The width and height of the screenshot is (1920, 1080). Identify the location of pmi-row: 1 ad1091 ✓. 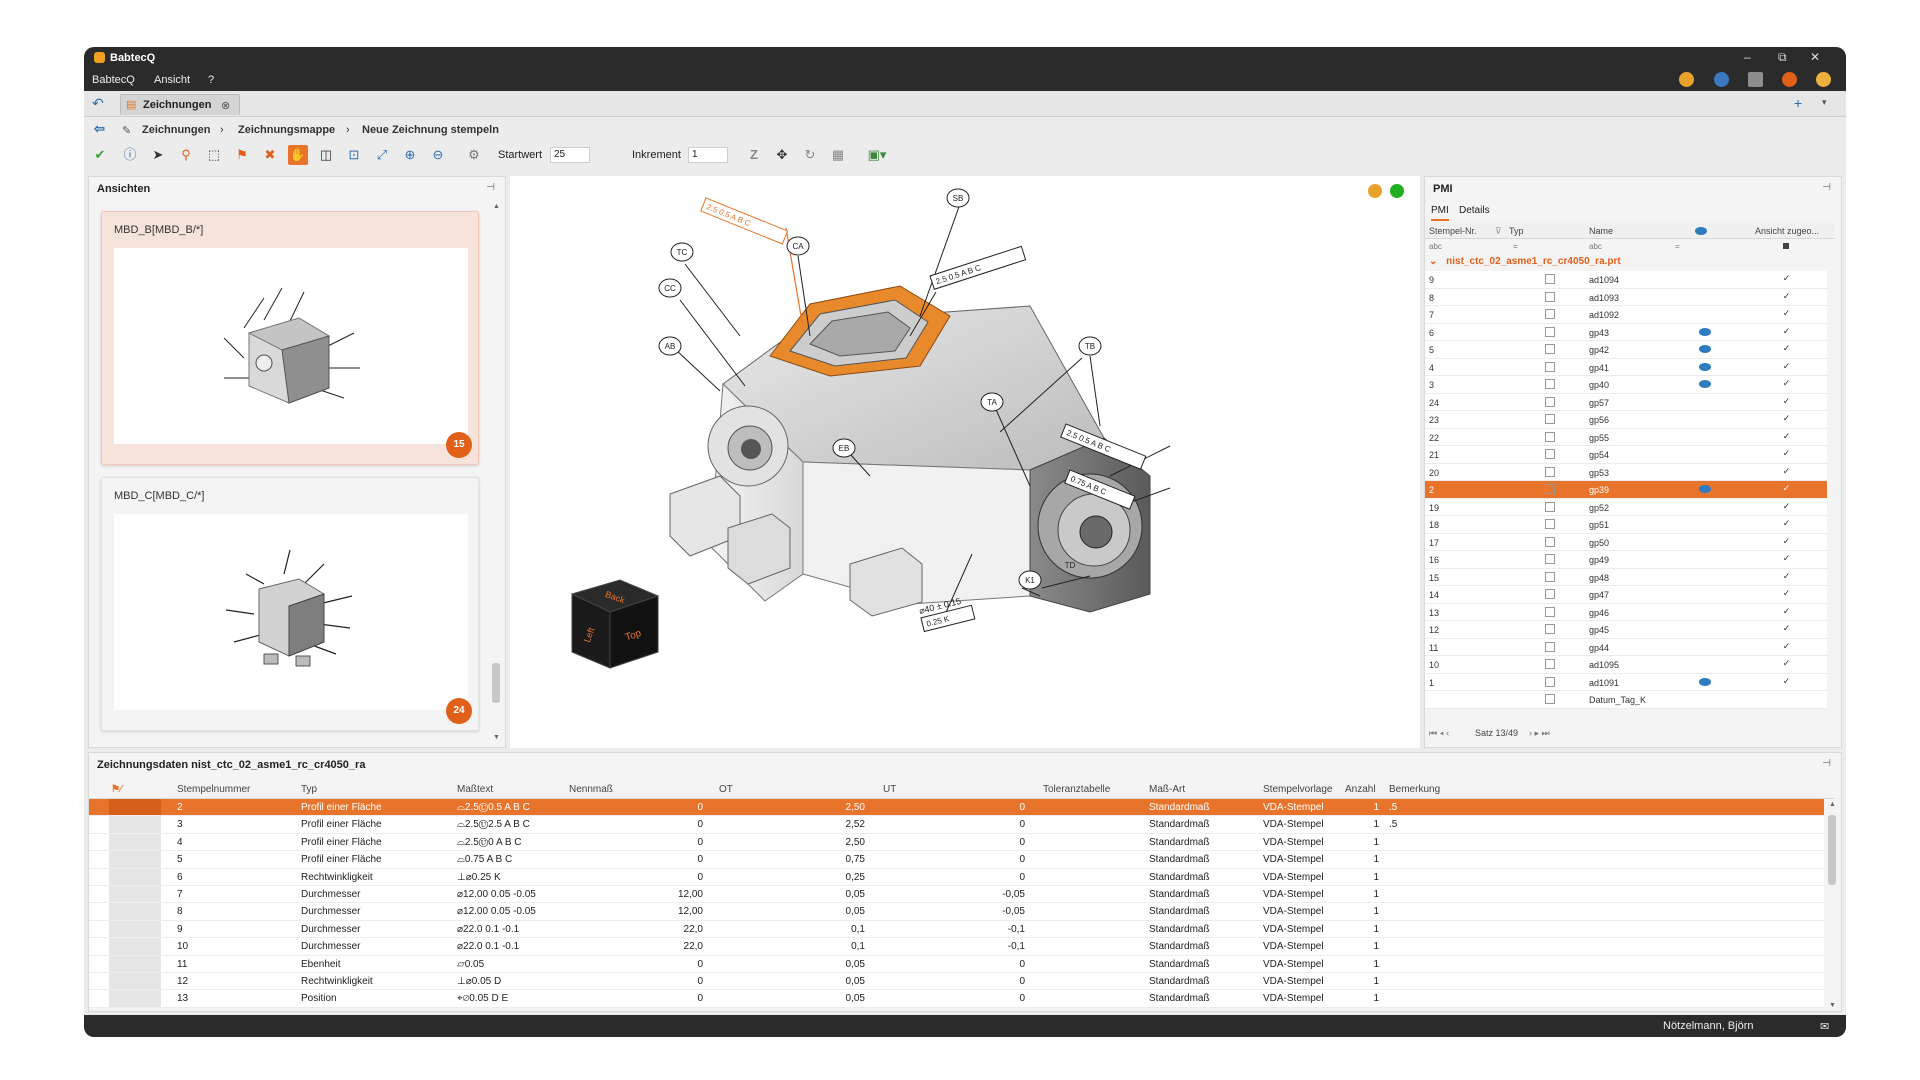
(1626, 682).